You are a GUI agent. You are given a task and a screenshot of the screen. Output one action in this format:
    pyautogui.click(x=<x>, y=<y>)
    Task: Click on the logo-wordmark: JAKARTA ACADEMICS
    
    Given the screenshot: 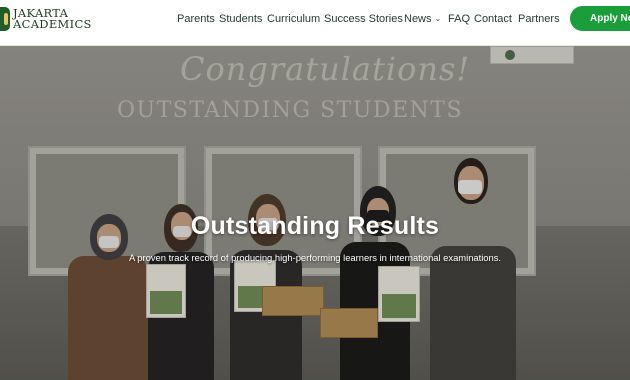 What is the action you would take?
    pyautogui.click(x=52, y=19)
    